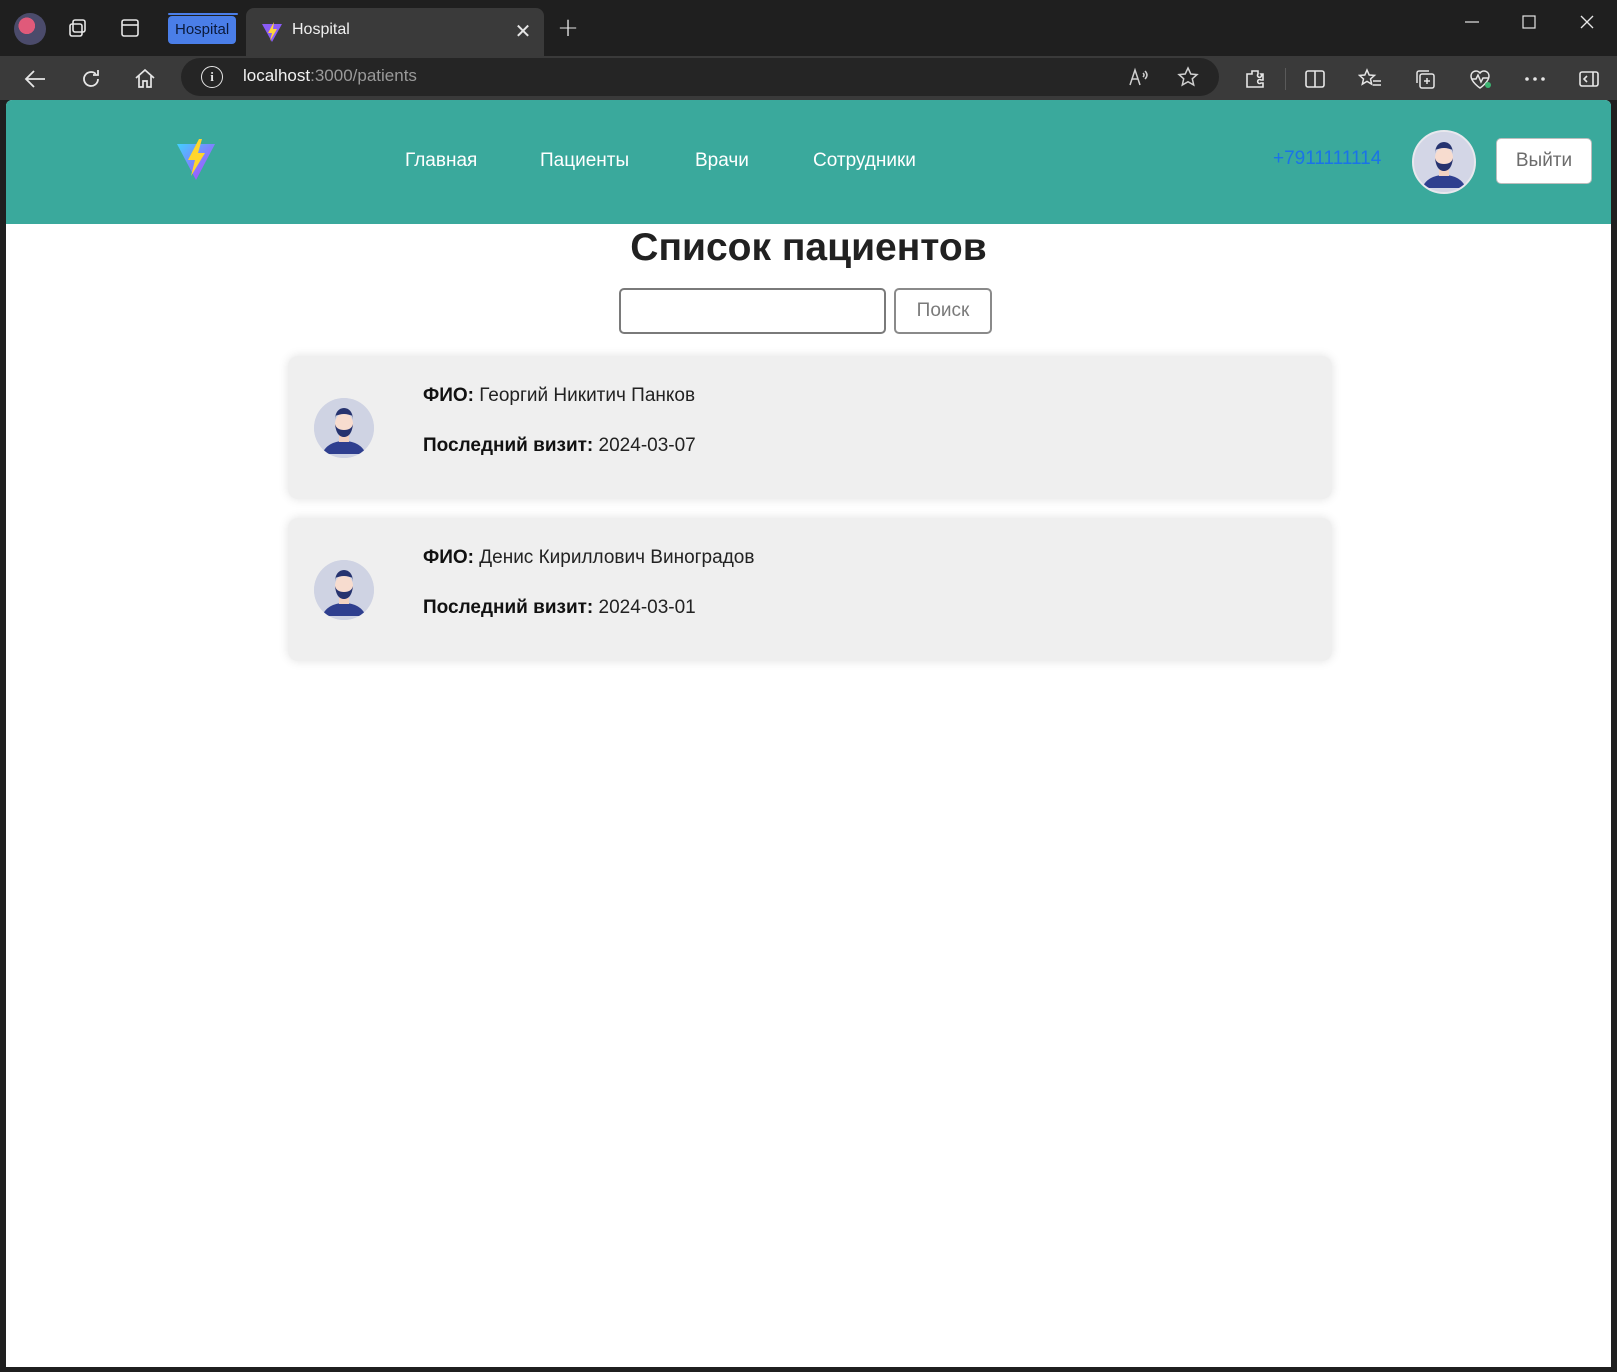 The width and height of the screenshot is (1617, 1372). I want to click on search-input, so click(752, 311).